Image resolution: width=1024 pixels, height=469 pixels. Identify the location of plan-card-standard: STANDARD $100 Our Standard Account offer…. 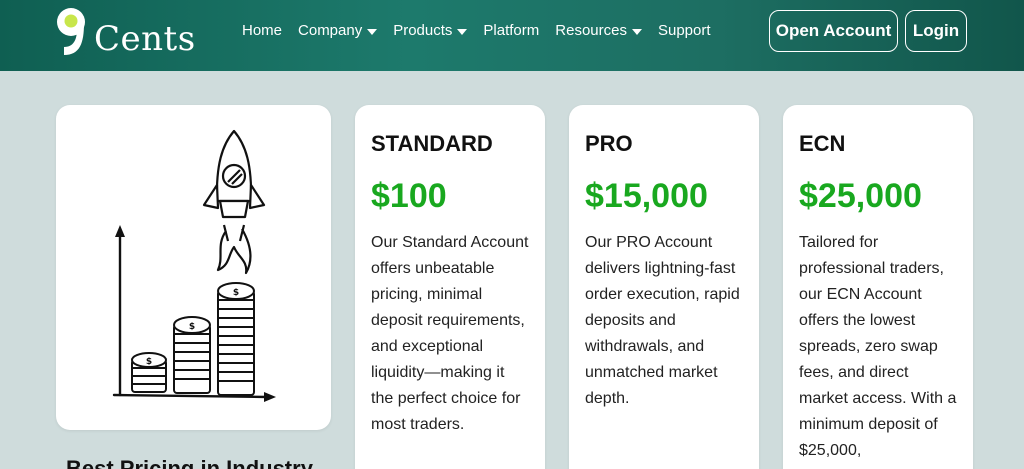
(450, 287).